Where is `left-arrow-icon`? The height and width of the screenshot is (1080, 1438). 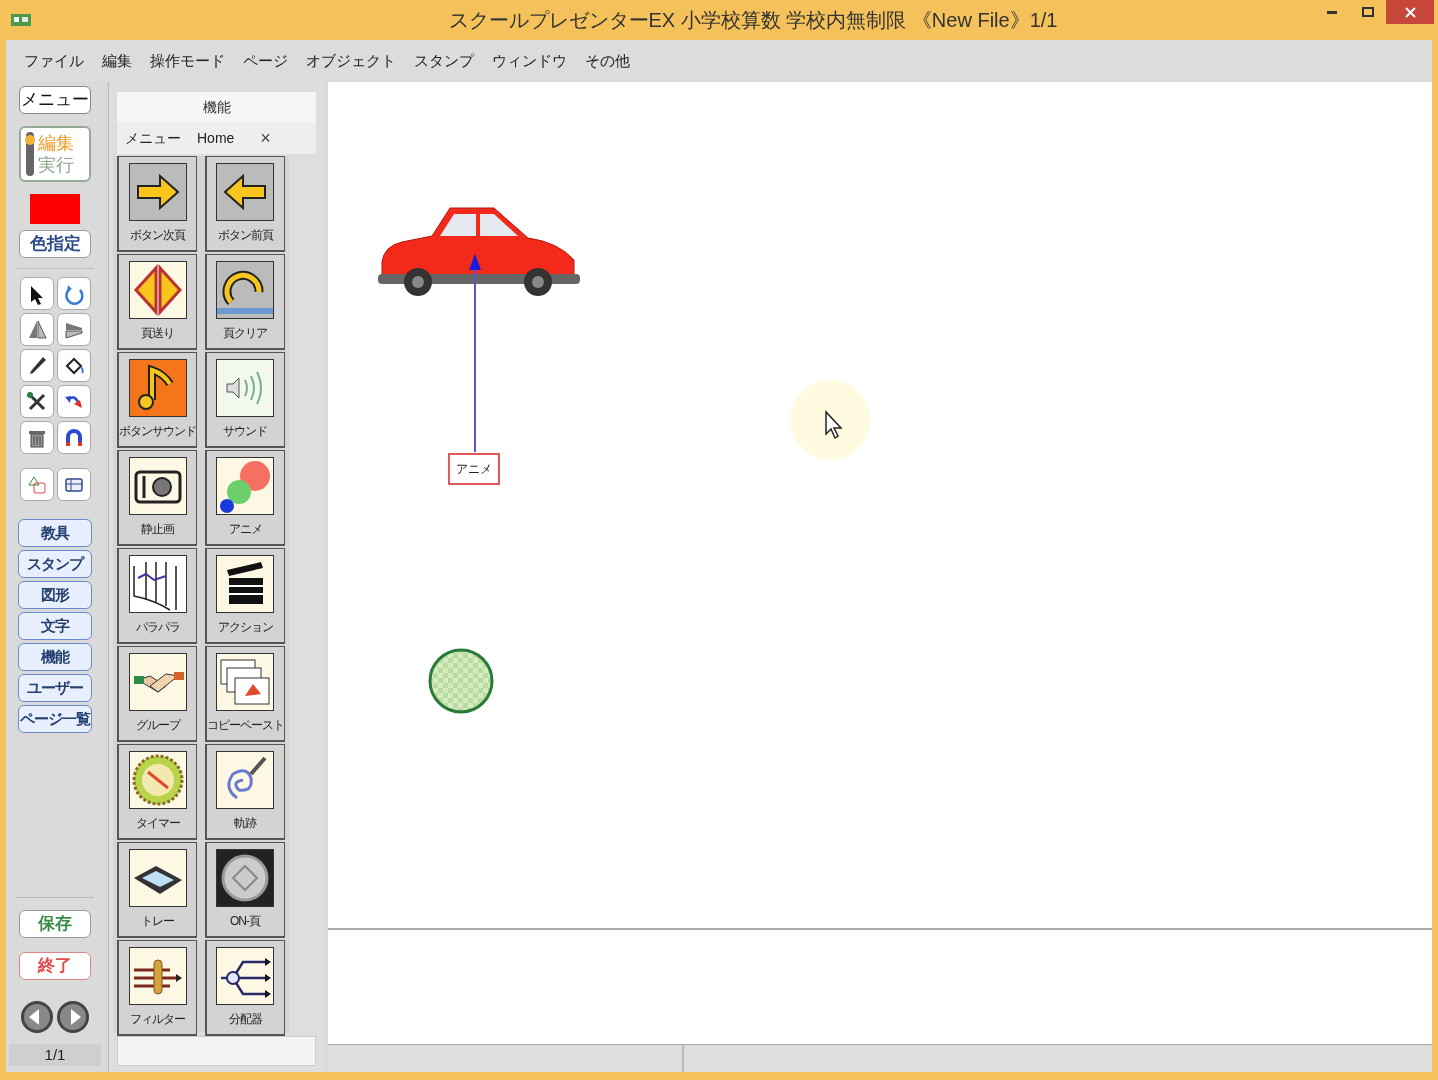
left-arrow-icon is located at coordinates (245, 192).